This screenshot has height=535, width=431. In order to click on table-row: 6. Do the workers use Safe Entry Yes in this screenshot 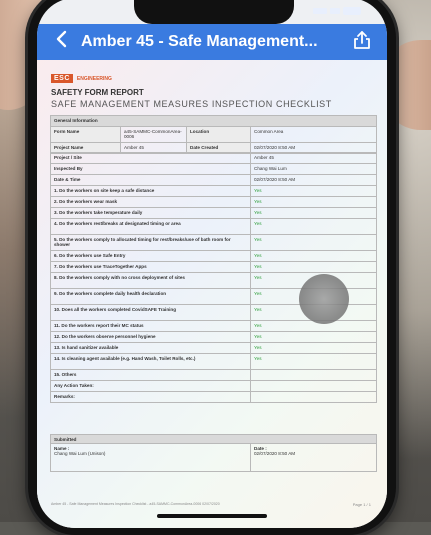, I will do `click(213, 256)`.